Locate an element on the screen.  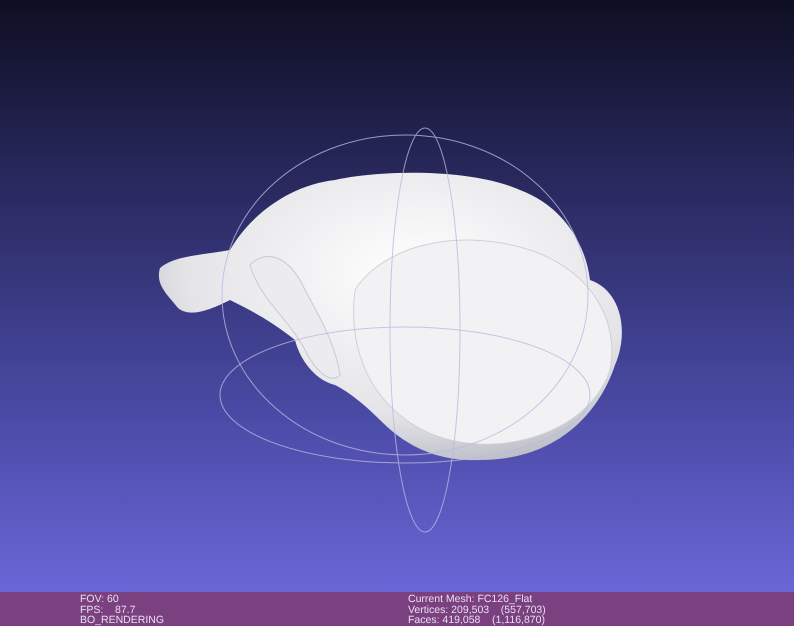
mesh-info-text: Vertices: 209,503 (557,703) is located at coordinates (477, 609).